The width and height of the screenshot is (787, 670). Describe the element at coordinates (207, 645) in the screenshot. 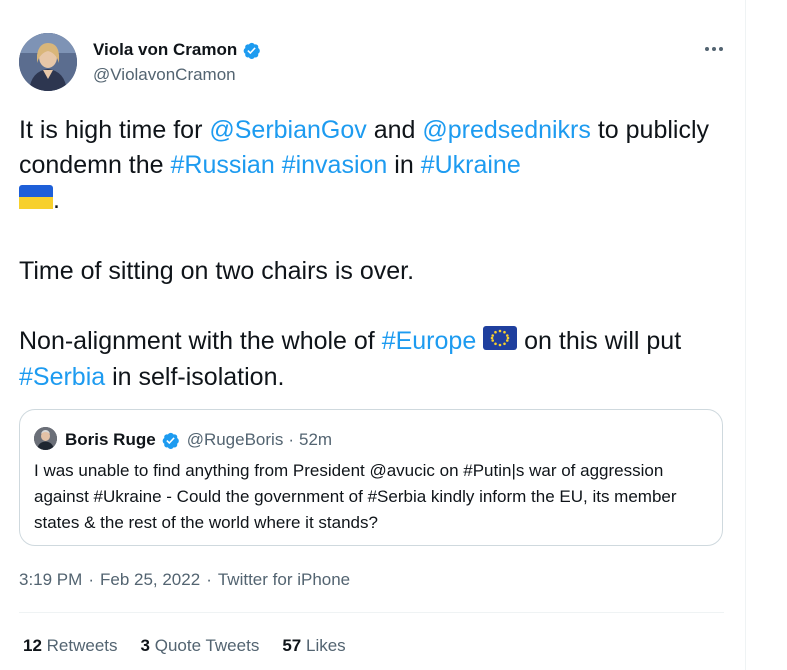

I see `quote-tweets-label: Quote Tweets` at that location.